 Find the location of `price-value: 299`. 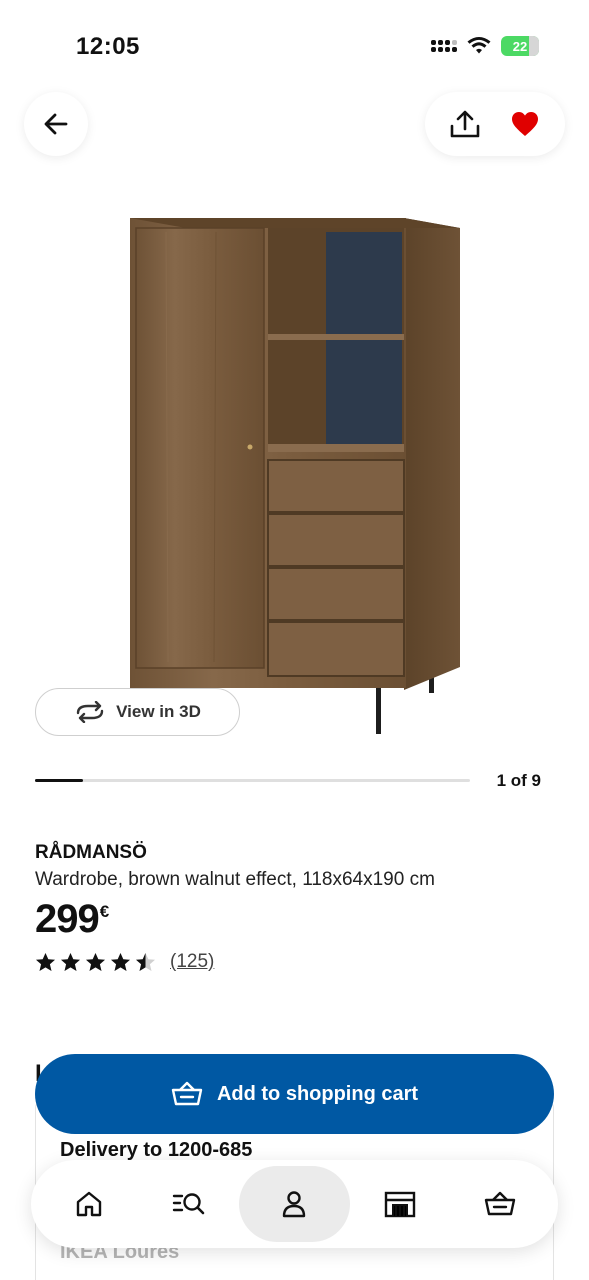

price-value: 299 is located at coordinates (67, 919).